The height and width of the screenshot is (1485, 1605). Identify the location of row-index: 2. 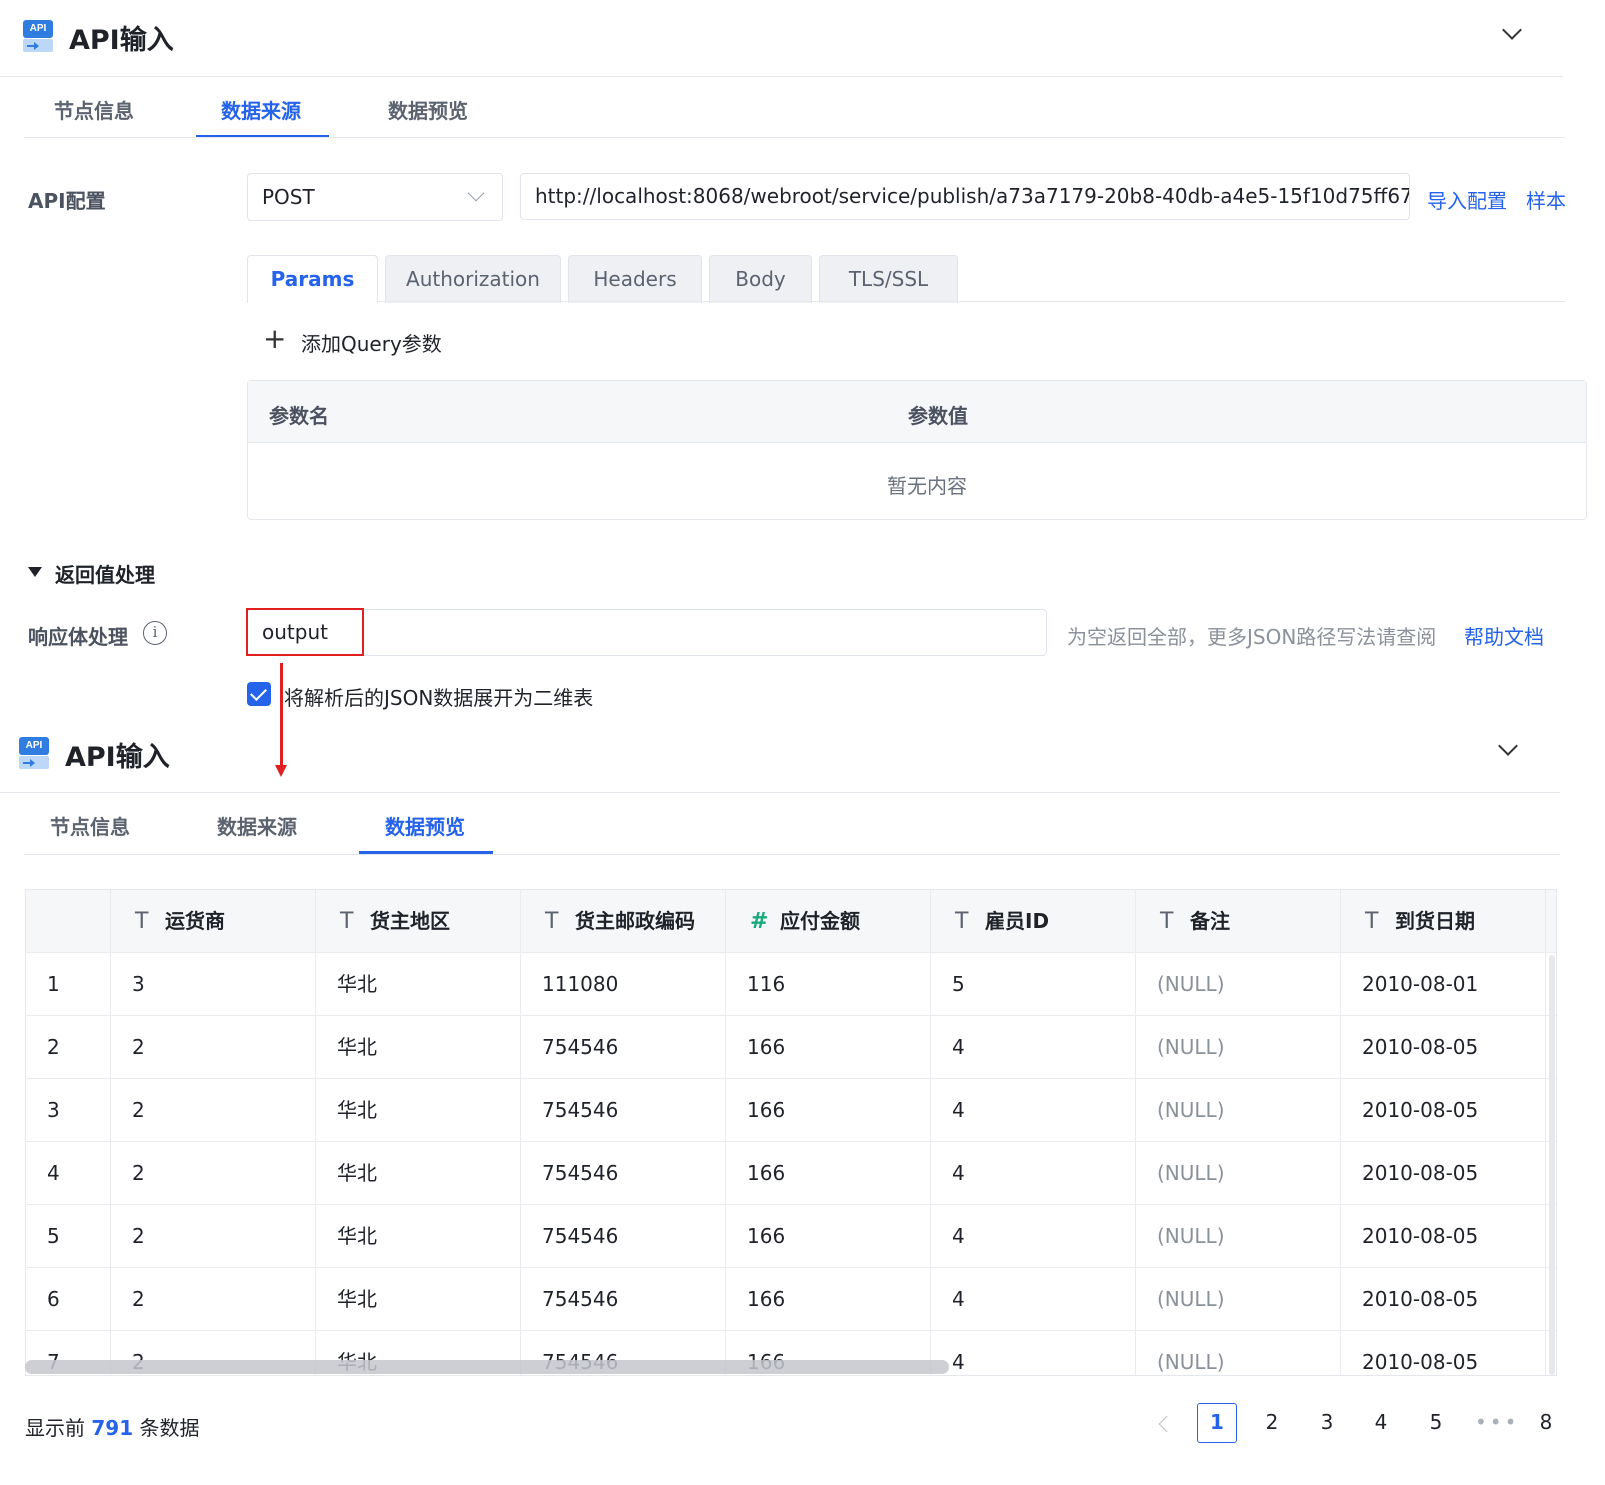
(68, 1047).